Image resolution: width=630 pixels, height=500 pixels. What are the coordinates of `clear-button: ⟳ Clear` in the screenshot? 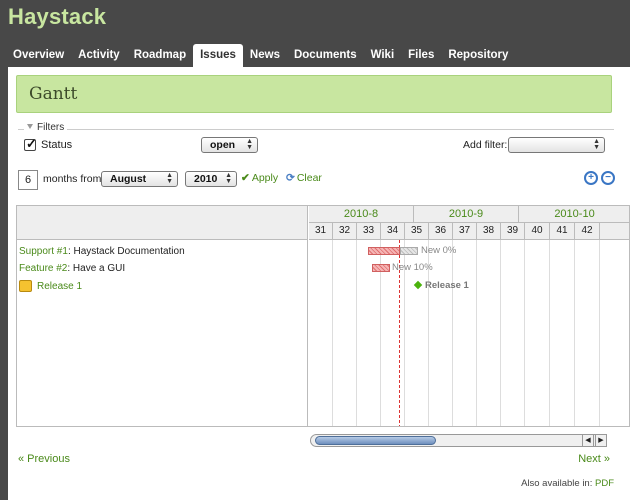 It's located at (304, 178).